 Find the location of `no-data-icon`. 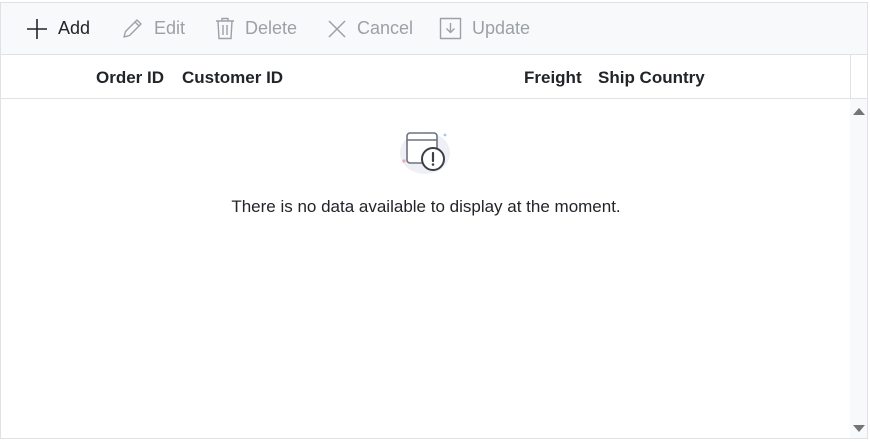

no-data-icon is located at coordinates (425, 153).